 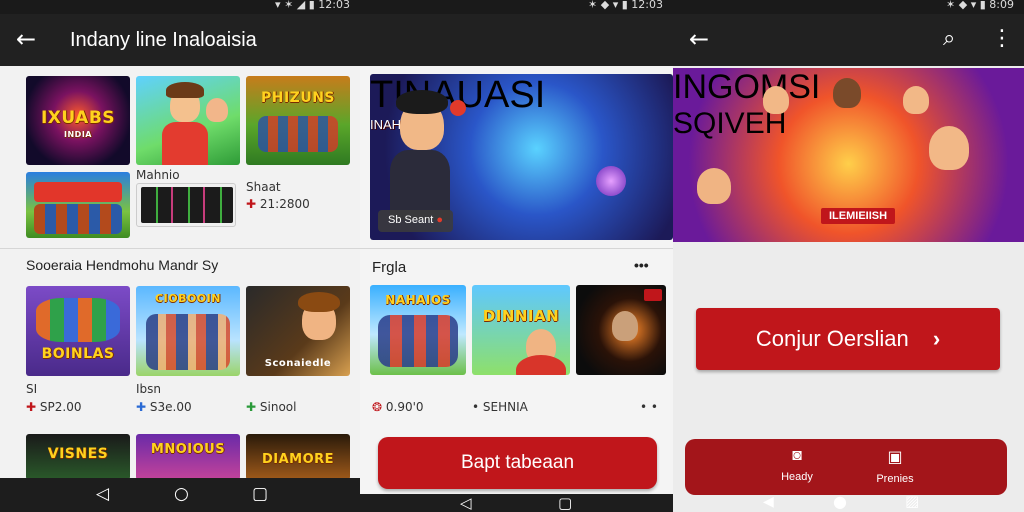 What do you see at coordinates (1002, 39) in the screenshot?
I see `overflow-menu-icon: ⋮` at bounding box center [1002, 39].